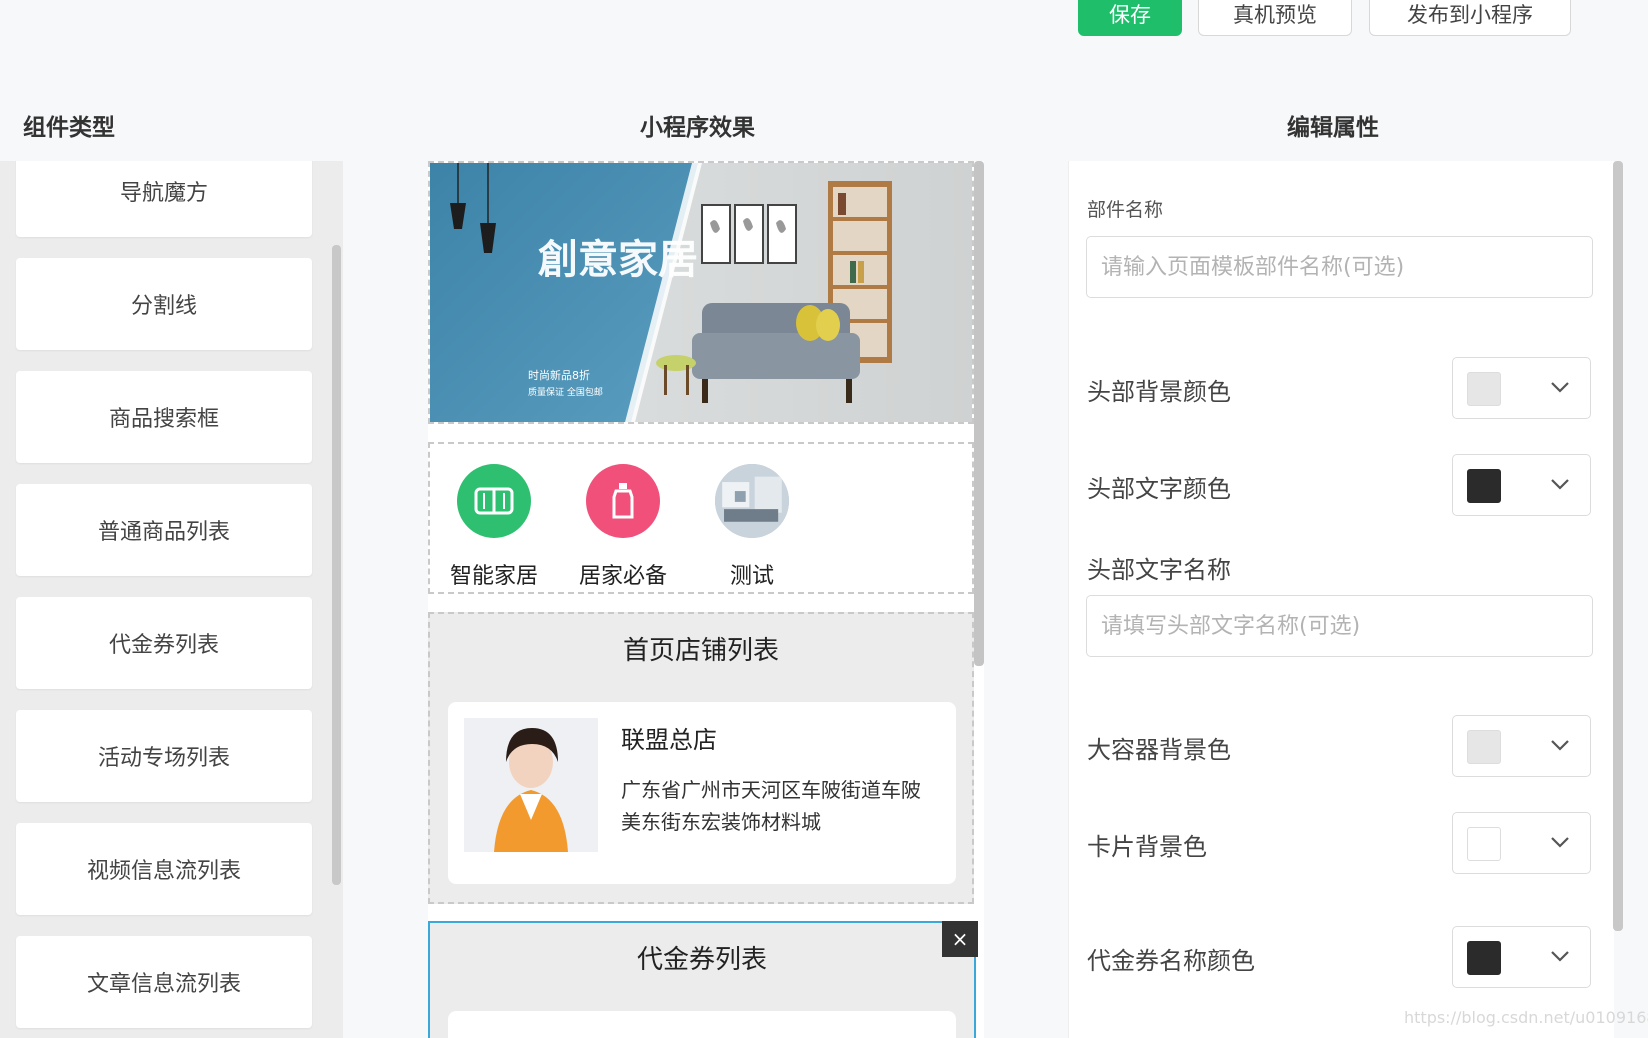  I want to click on banner-tag-line2: 质量保证 全国包邮, so click(565, 392).